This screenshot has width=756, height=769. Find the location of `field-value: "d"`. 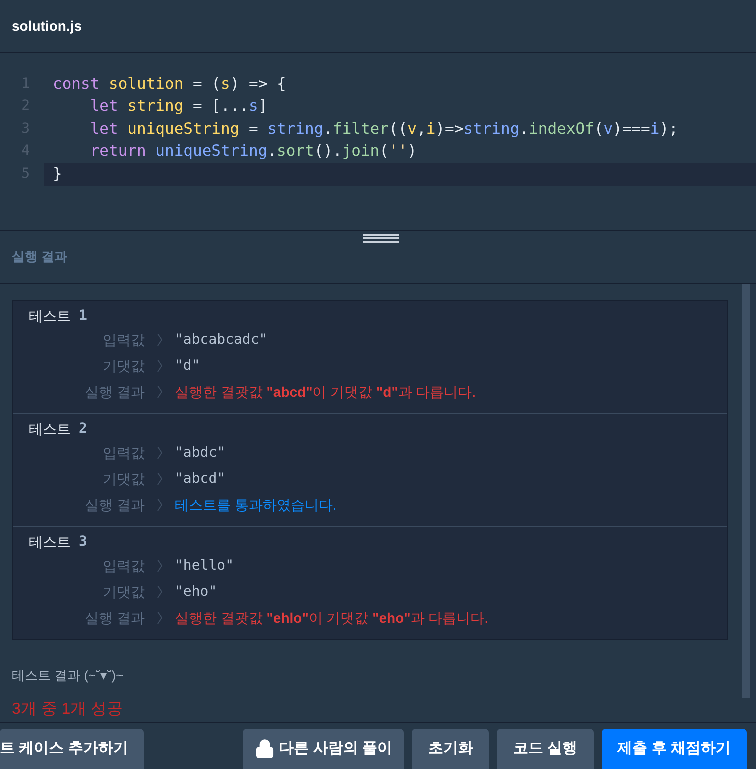

field-value: "d" is located at coordinates (187, 366).